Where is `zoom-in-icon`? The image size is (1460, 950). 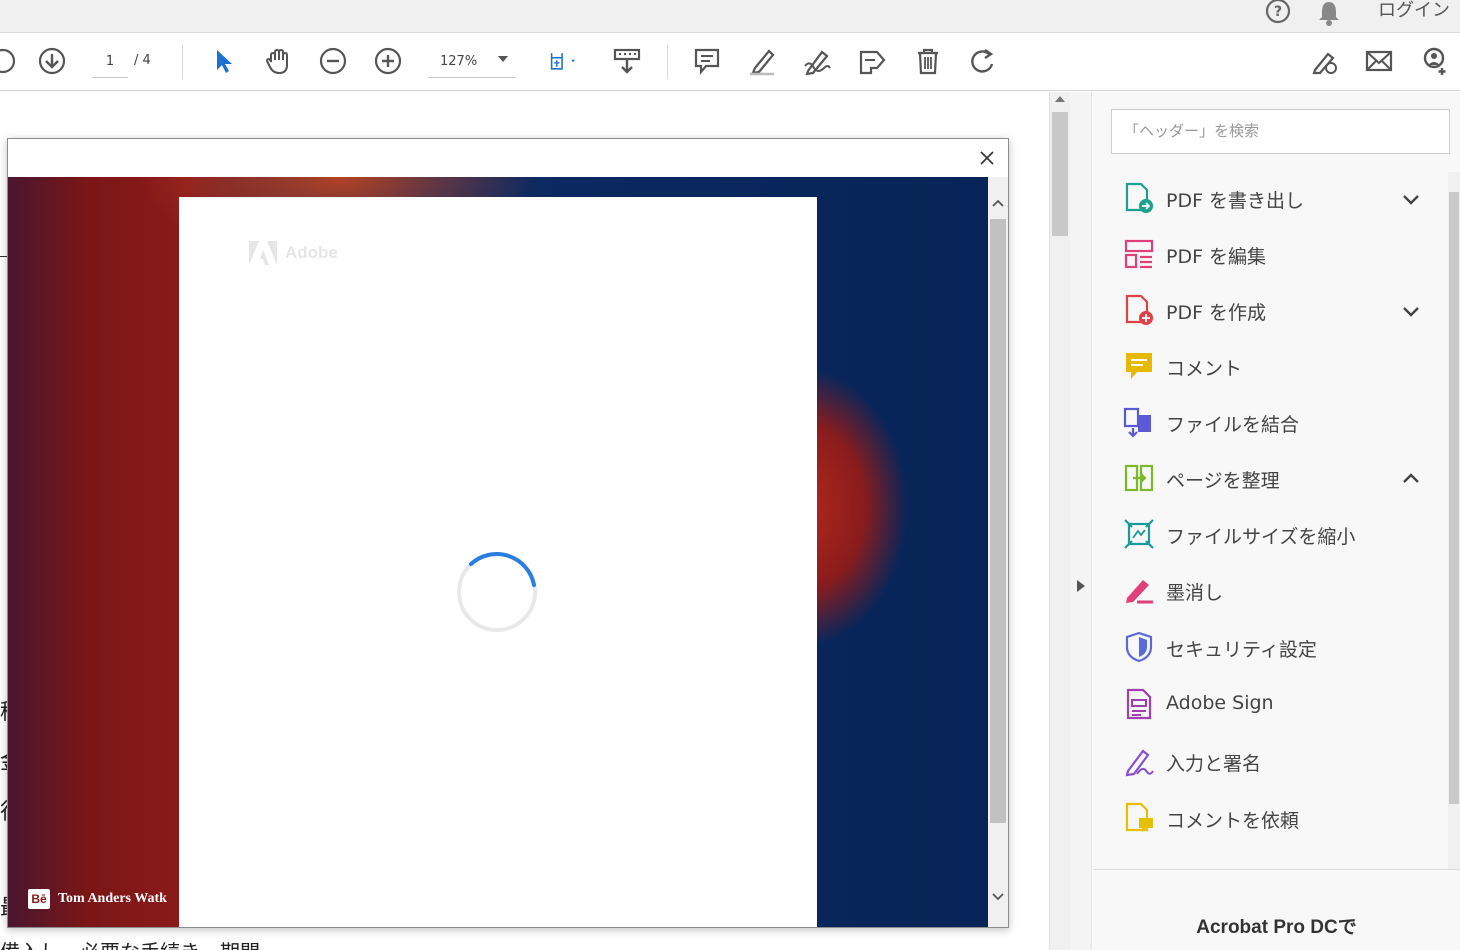
zoom-in-icon is located at coordinates (388, 61).